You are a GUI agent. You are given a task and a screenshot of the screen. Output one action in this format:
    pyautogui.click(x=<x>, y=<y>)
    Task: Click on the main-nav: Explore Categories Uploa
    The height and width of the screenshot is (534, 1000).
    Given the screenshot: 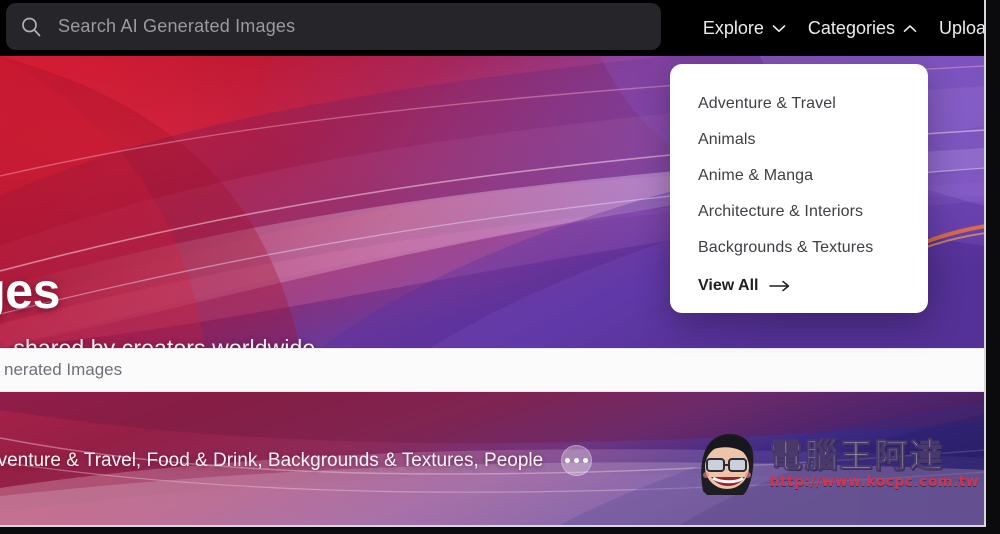 What is the action you would take?
    pyautogui.click(x=844, y=28)
    